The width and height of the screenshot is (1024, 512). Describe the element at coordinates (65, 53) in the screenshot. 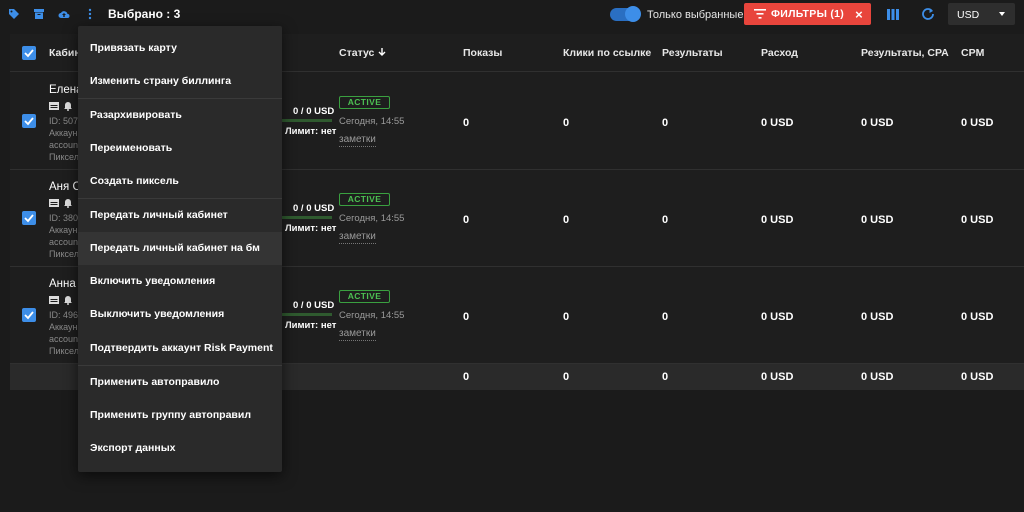

I see `header-cabinet: Кабин` at that location.